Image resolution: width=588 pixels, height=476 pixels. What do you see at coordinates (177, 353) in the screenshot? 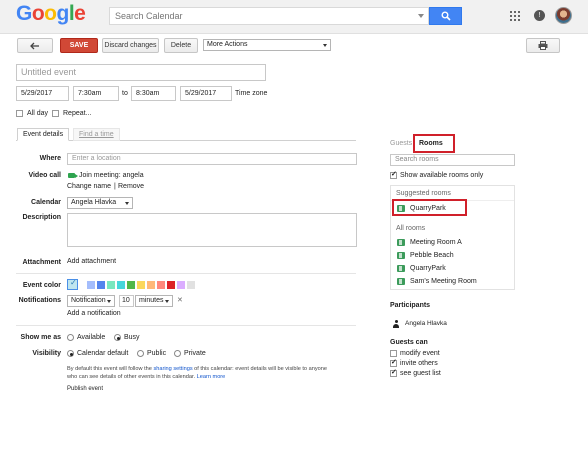
I see `private-radio` at bounding box center [177, 353].